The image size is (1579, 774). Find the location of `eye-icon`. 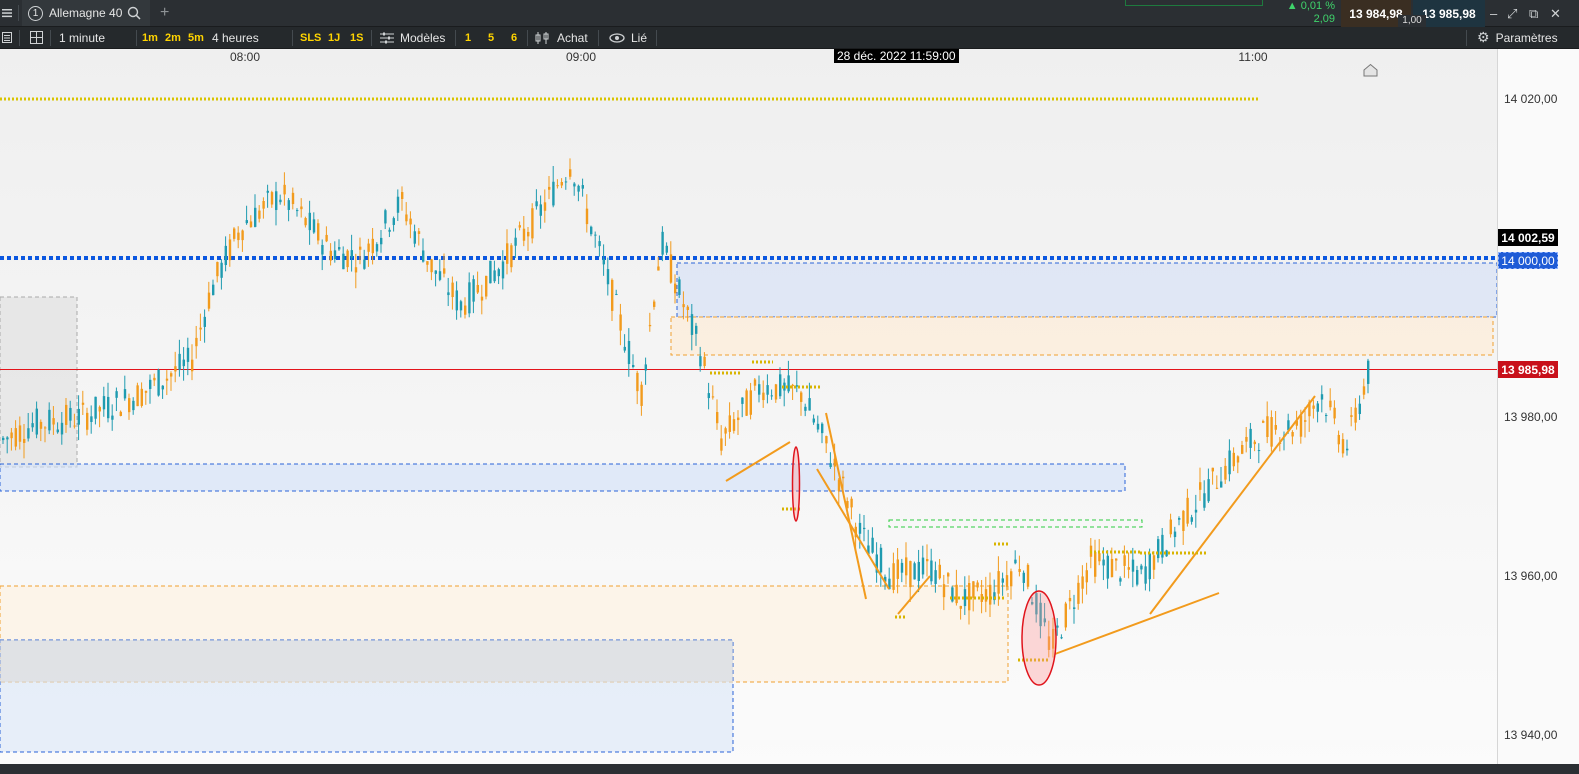

eye-icon is located at coordinates (617, 37).